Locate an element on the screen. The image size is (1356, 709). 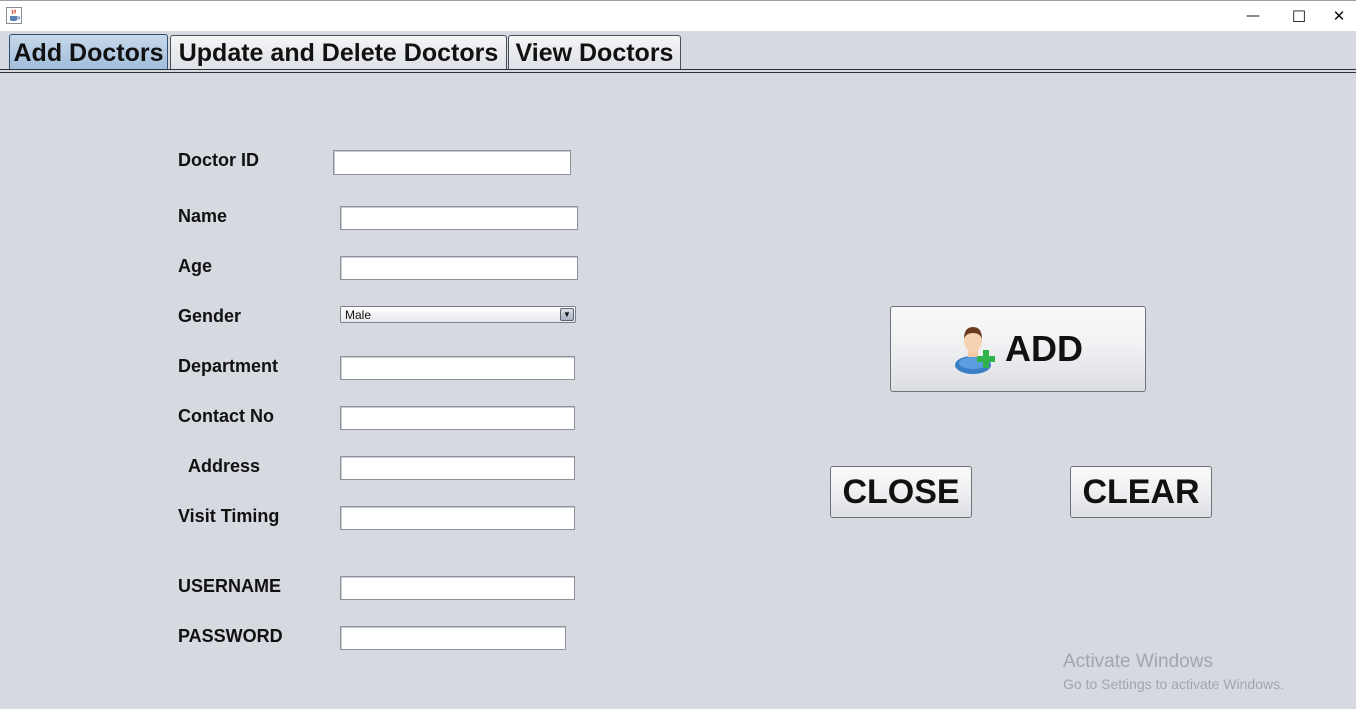
visit-timing-input is located at coordinates (457, 518).